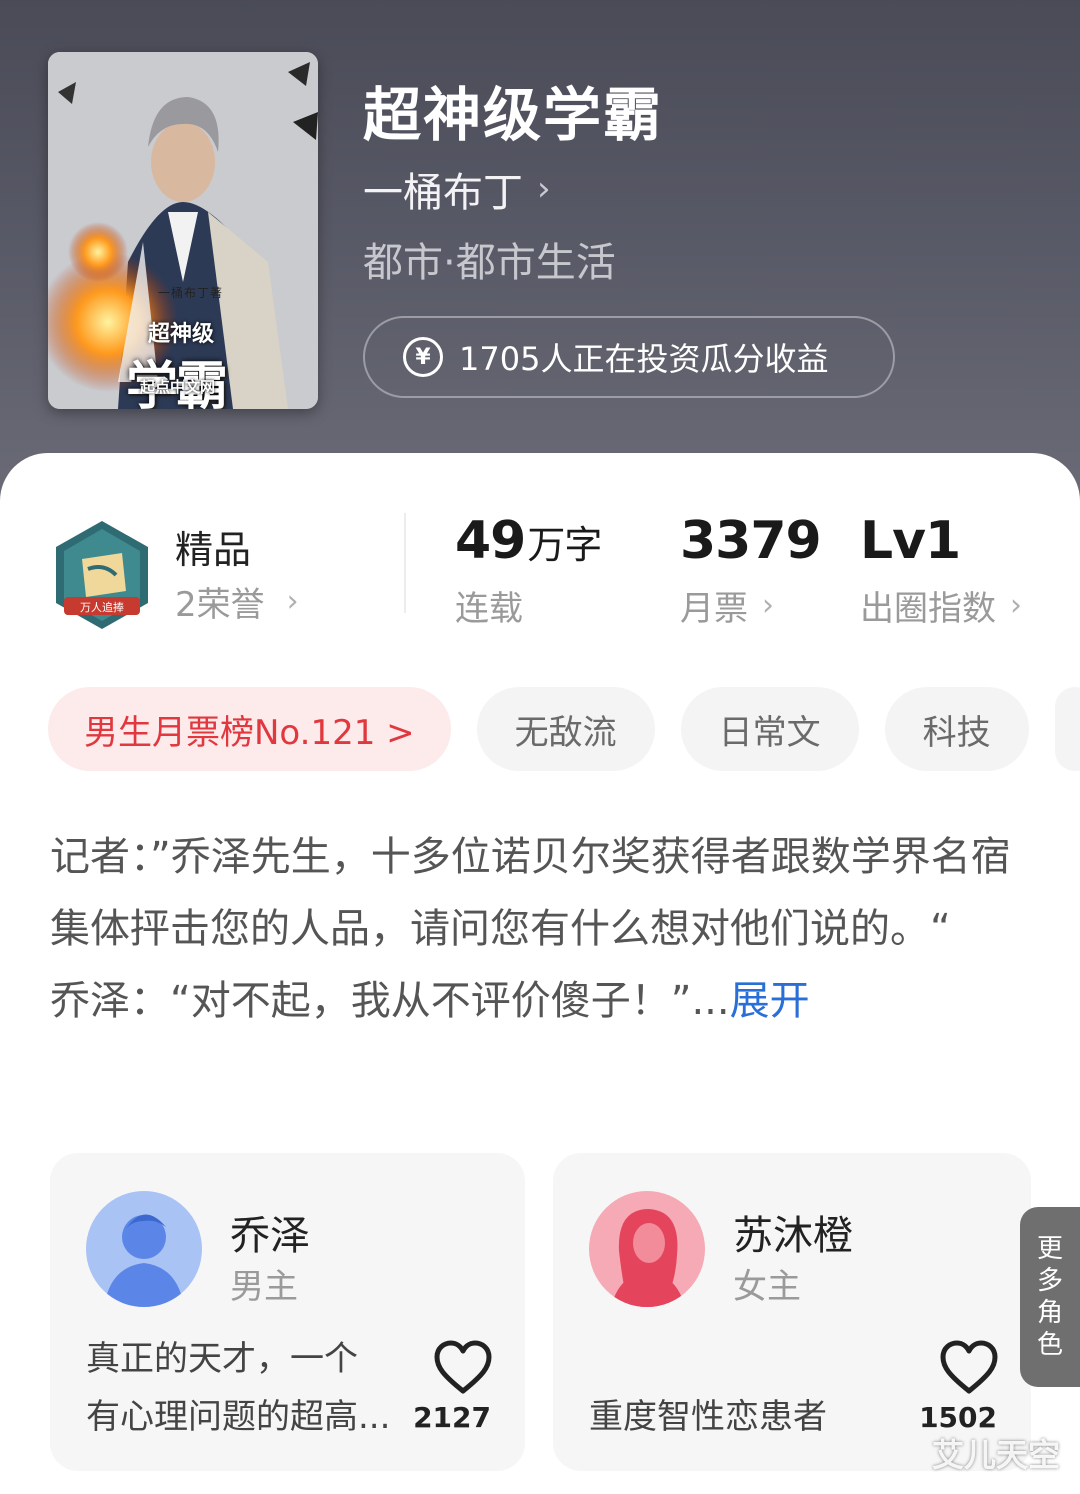  What do you see at coordinates (1049, 1313) in the screenshot?
I see `more-roles-char: 角` at bounding box center [1049, 1313].